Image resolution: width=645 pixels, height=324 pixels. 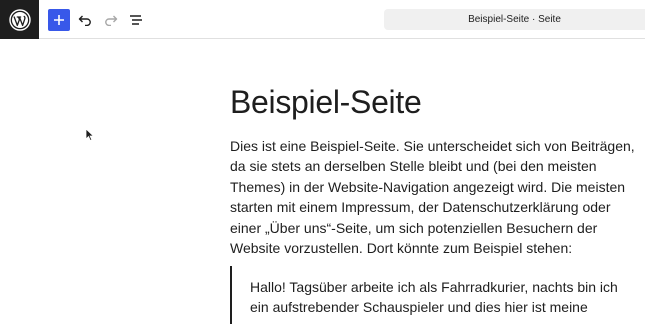 I want to click on redo-icon, so click(x=111, y=20).